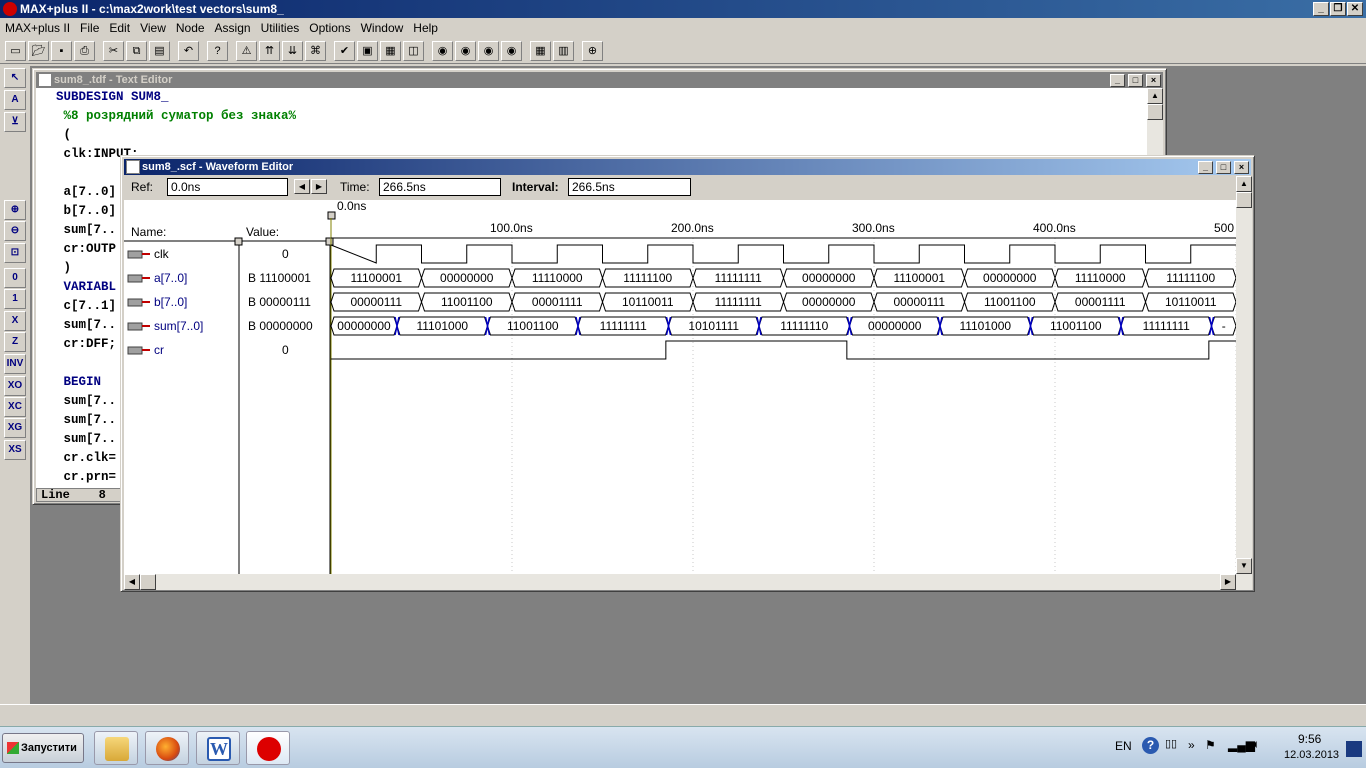  What do you see at coordinates (15, 428) in the screenshot?
I see `level-xg-button: XG` at bounding box center [15, 428].